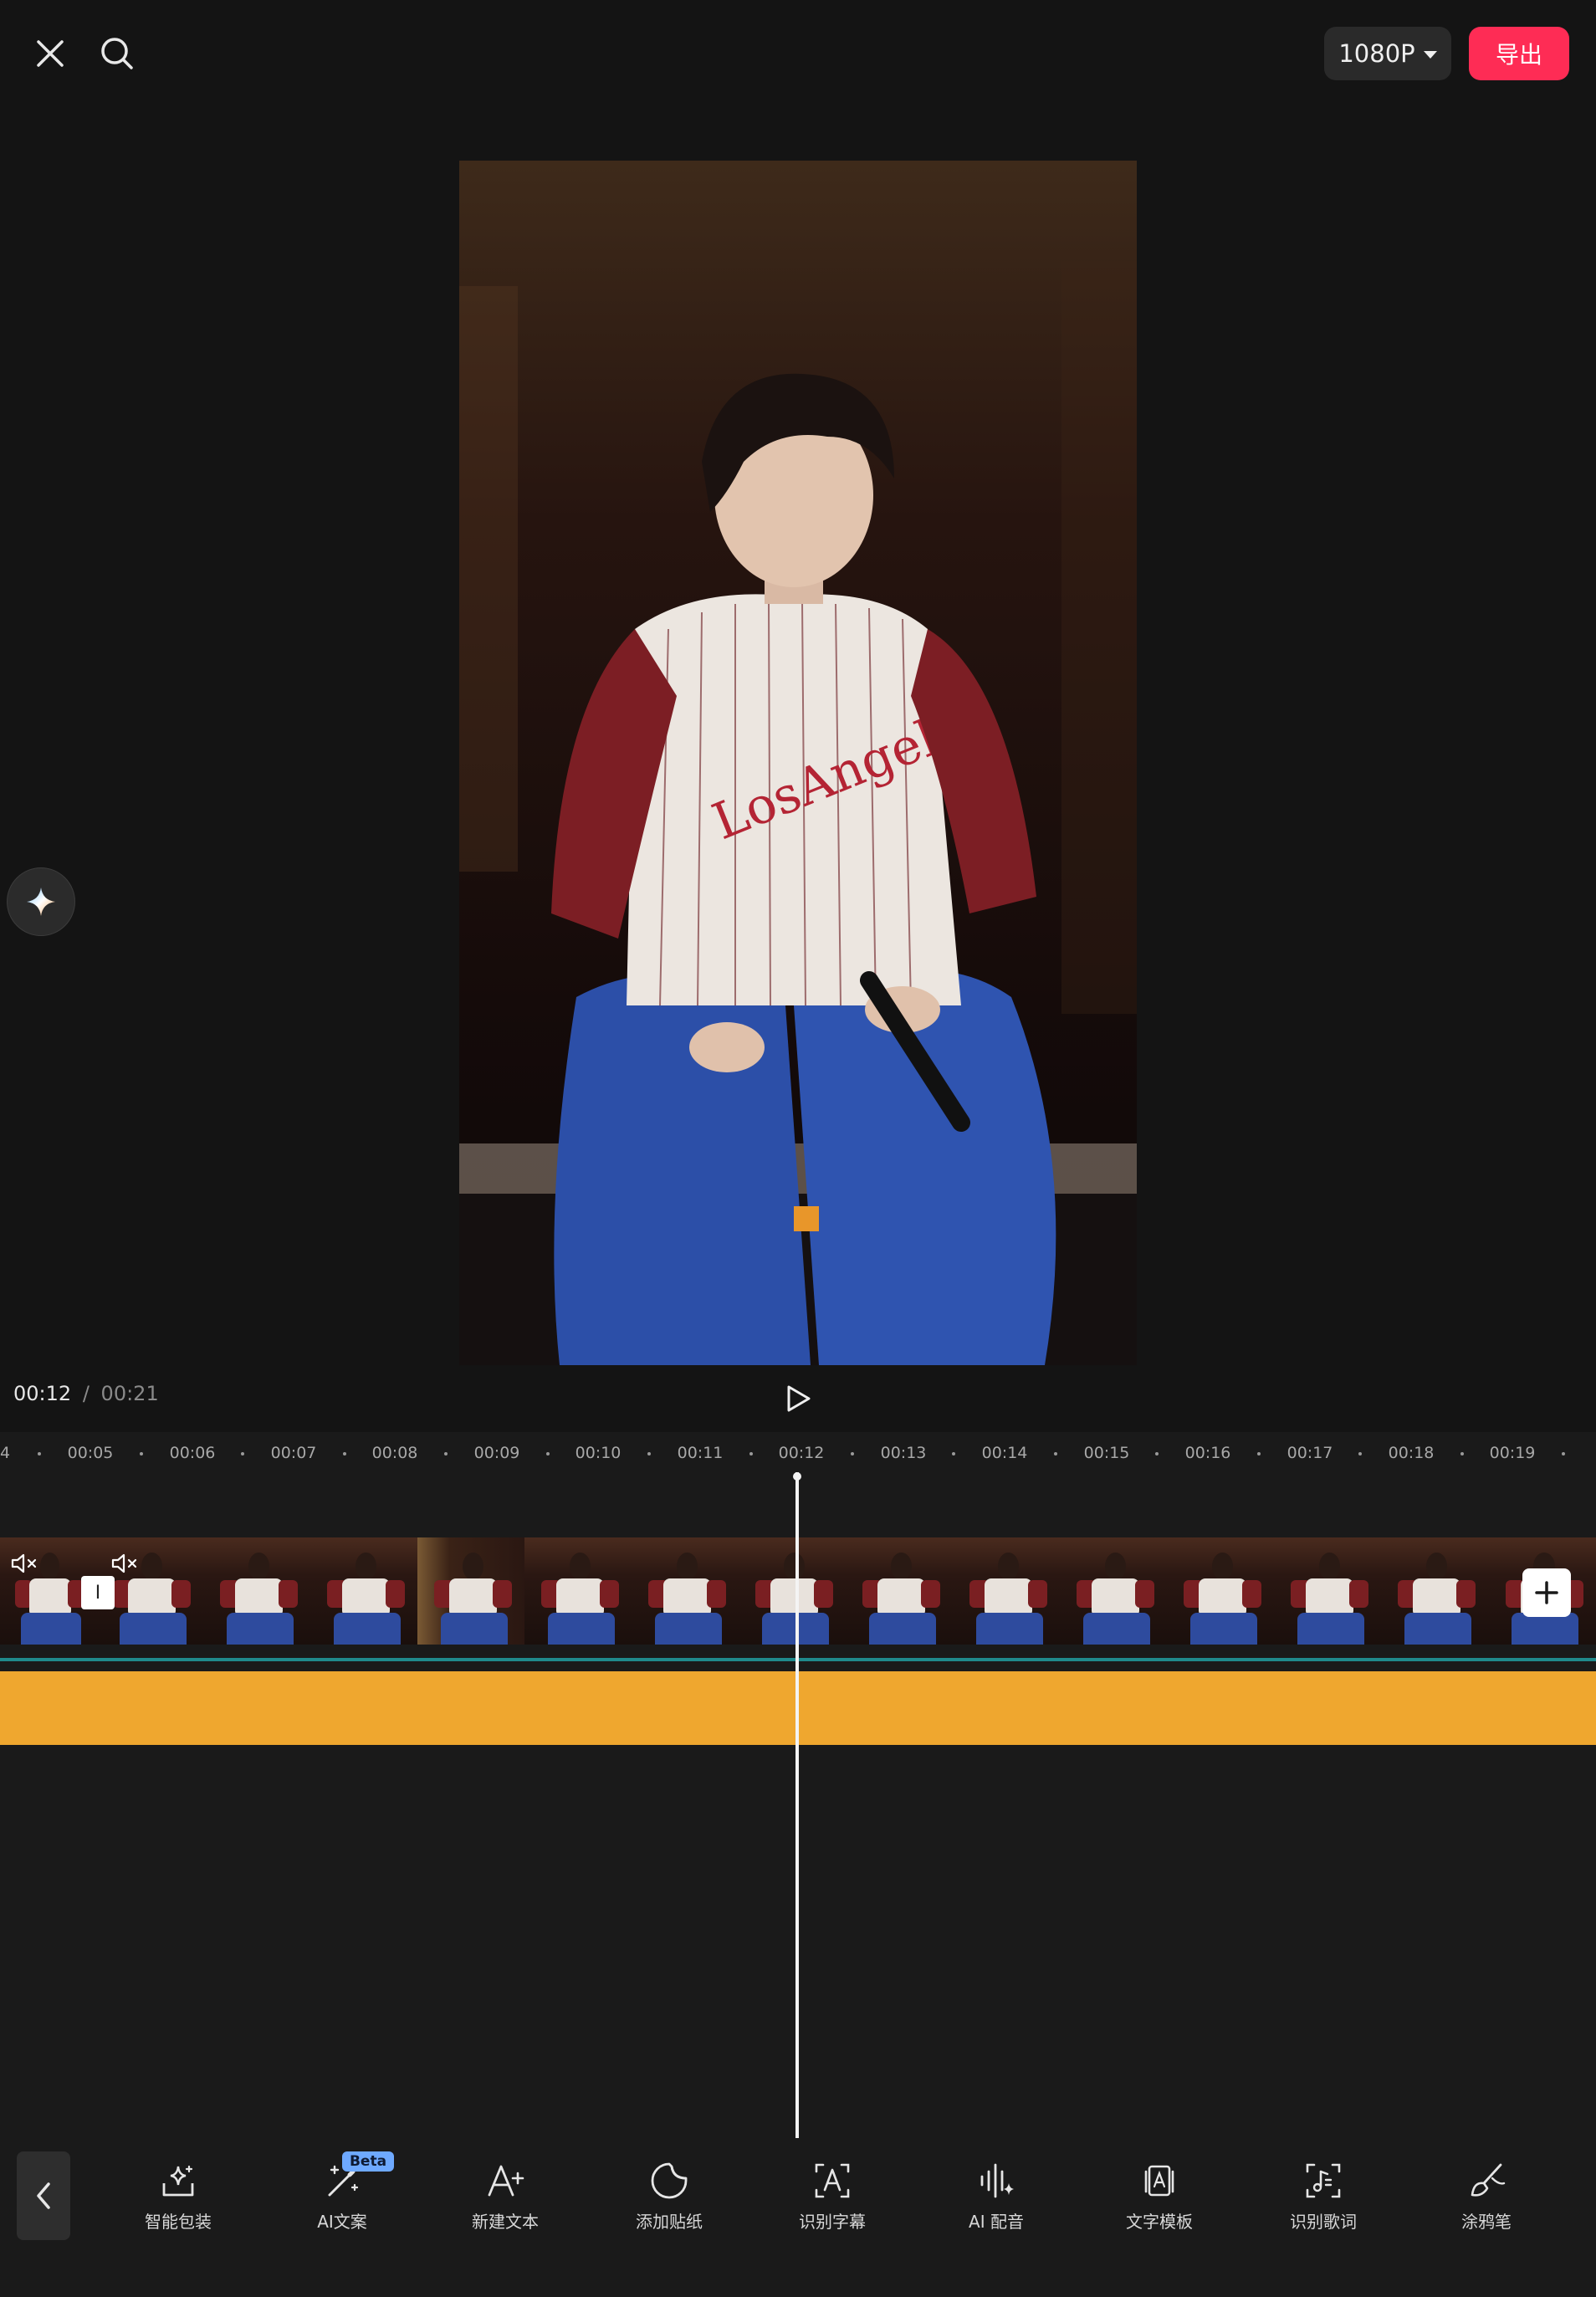 The height and width of the screenshot is (2297, 1596). Describe the element at coordinates (1412, 1453) in the screenshot. I see `ruler-label: 00:18` at that location.